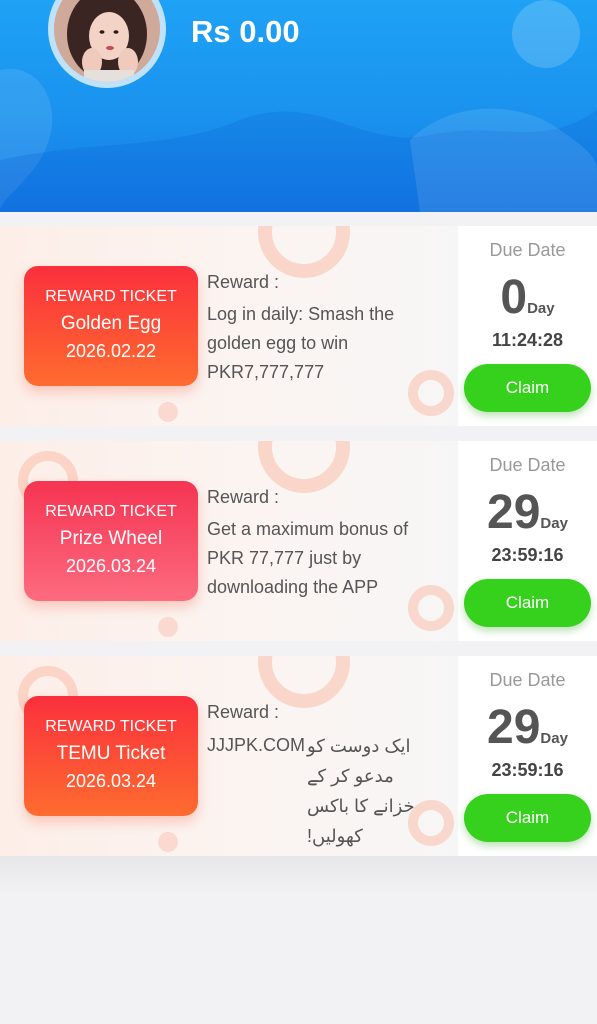 The width and height of the screenshot is (597, 1024). Describe the element at coordinates (298, 876) in the screenshot. I see `list-end-shadow` at that location.